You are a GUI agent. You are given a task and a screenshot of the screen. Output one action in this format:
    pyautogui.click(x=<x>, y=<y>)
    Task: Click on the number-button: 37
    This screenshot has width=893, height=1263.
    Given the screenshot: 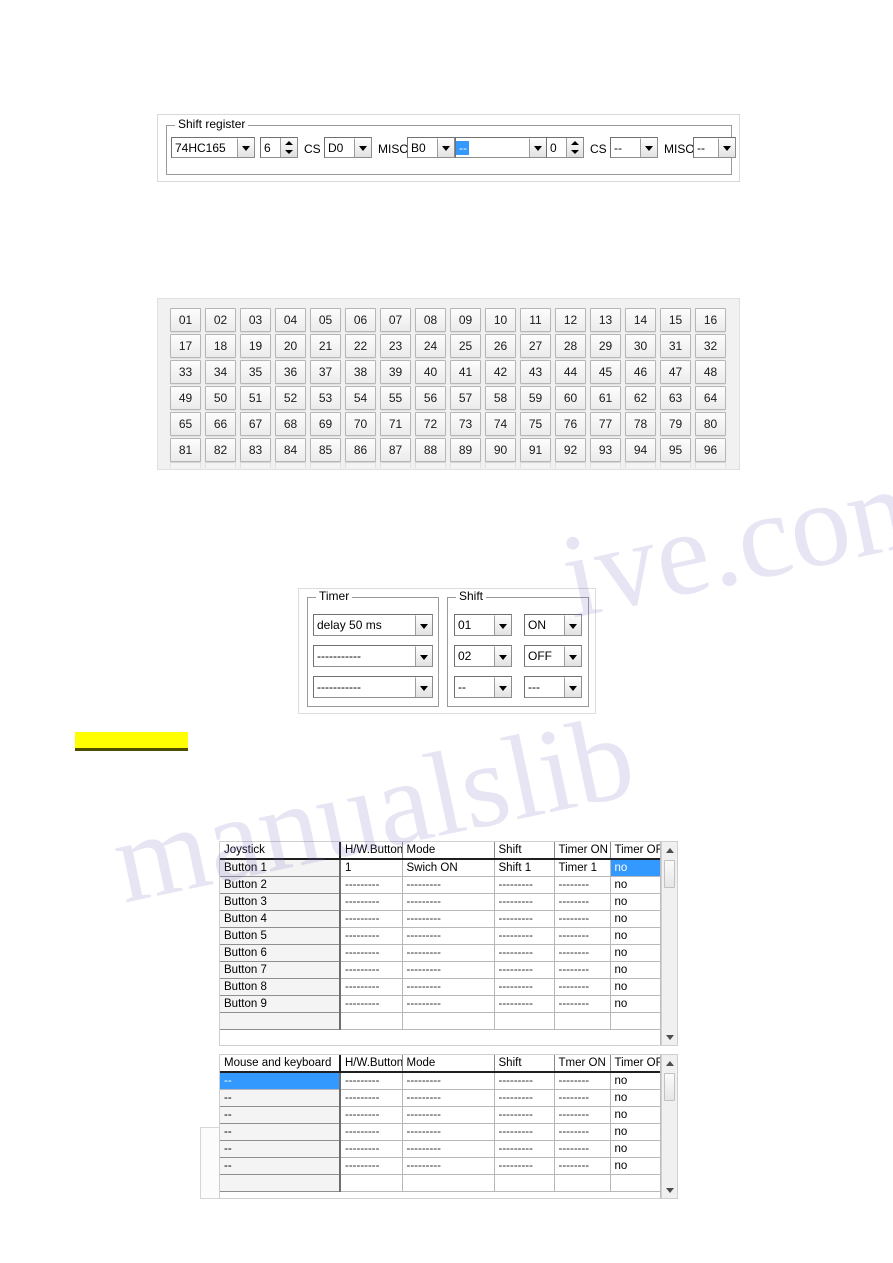 What is the action you would take?
    pyautogui.click(x=325, y=372)
    